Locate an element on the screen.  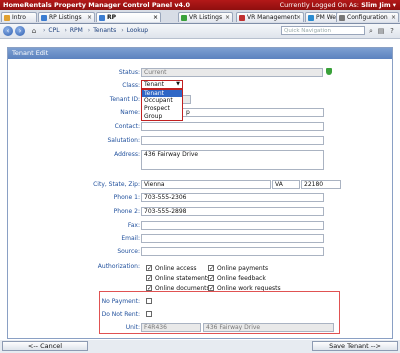
unit-code-field: F4R436 is located at coordinates (171, 327).